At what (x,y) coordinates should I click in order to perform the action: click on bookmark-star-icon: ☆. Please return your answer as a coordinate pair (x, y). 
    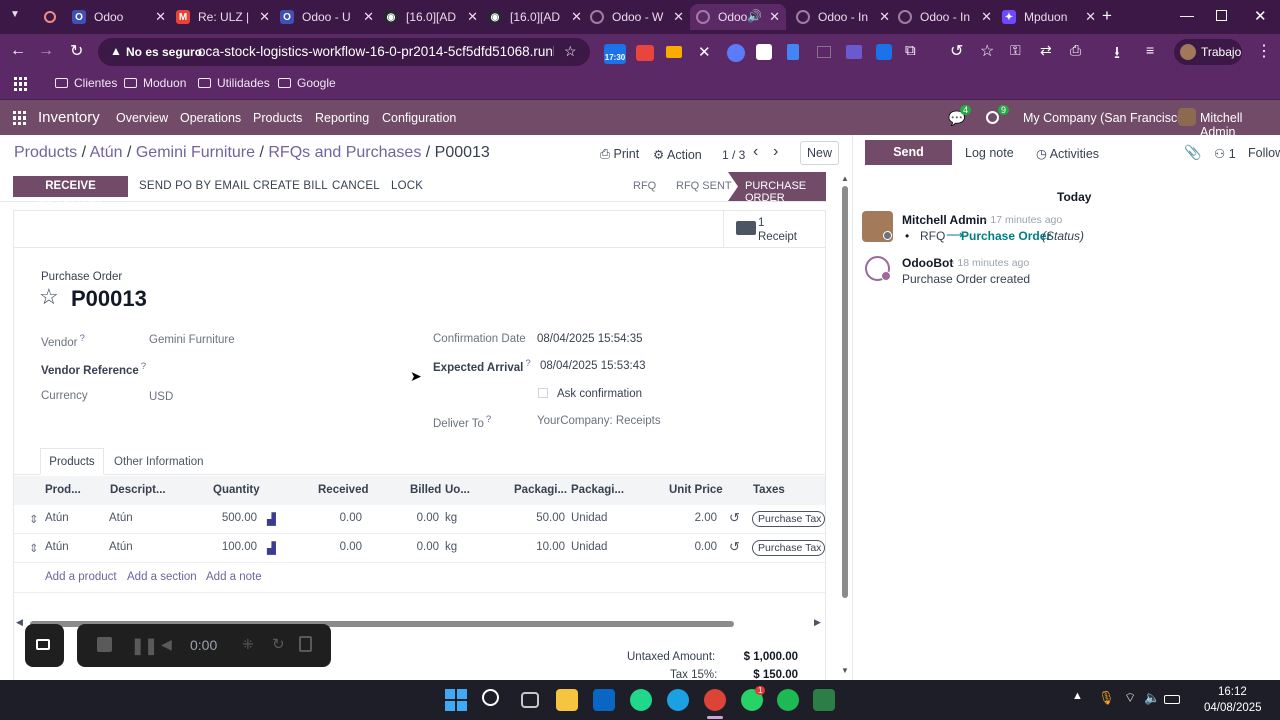
    Looking at the image, I should click on (570, 51).